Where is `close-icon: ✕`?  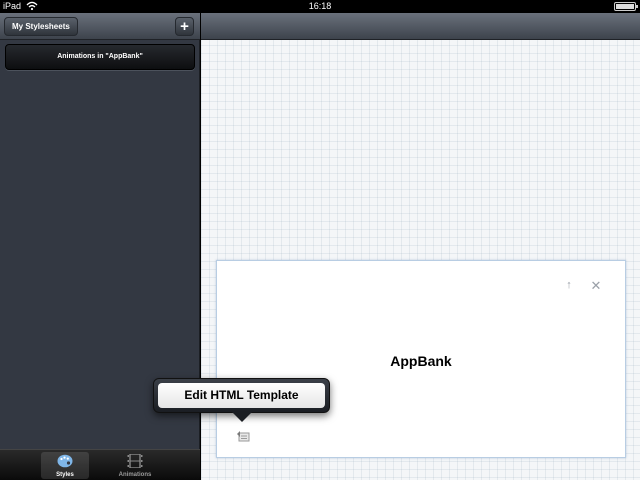 close-icon: ✕ is located at coordinates (596, 285).